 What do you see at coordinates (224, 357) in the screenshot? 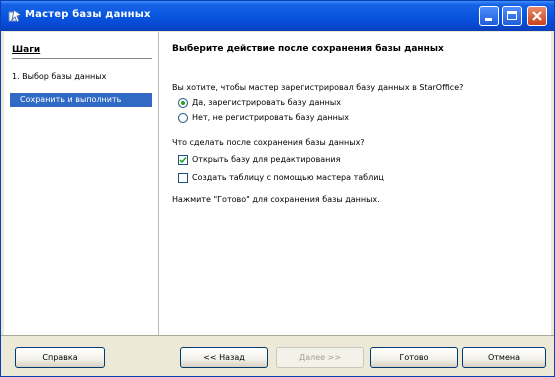
I see `back-button: << Назад` at bounding box center [224, 357].